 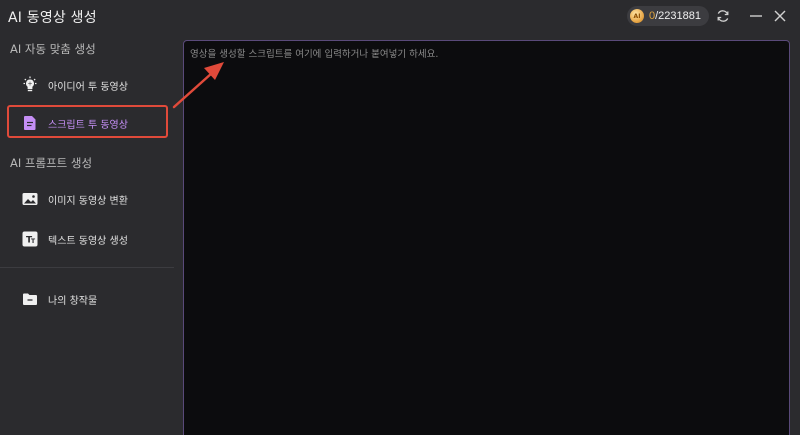 I want to click on close-button, so click(x=780, y=16).